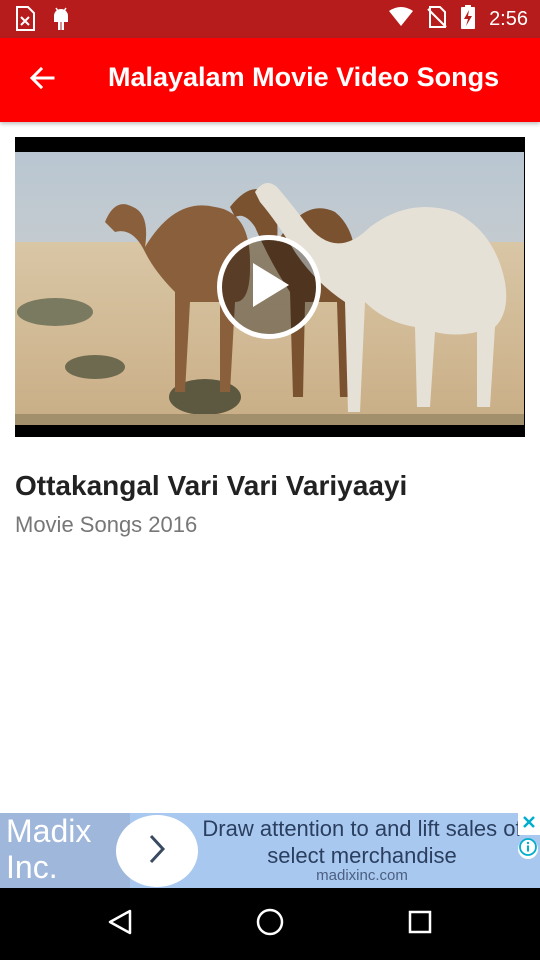 The width and height of the screenshot is (540, 960). I want to click on ad-brand-panel: Madix Inc., so click(65, 850).